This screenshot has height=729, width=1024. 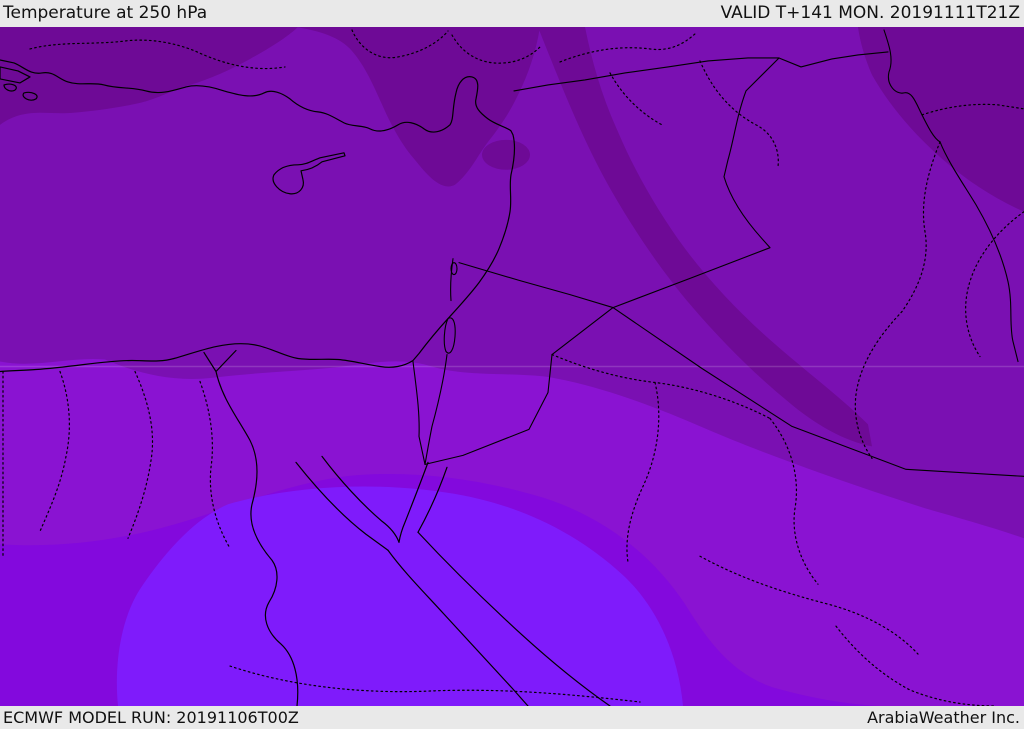 I want to click on parameter-title: Temperature at 250 hPa, so click(x=105, y=13).